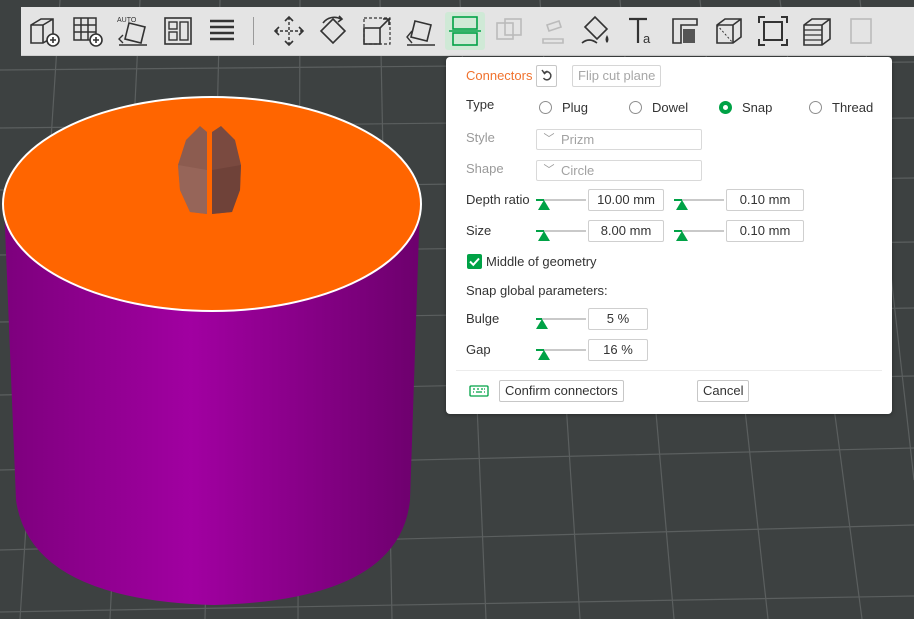 The image size is (914, 619). I want to click on connectors-title: Connectors, so click(499, 75).